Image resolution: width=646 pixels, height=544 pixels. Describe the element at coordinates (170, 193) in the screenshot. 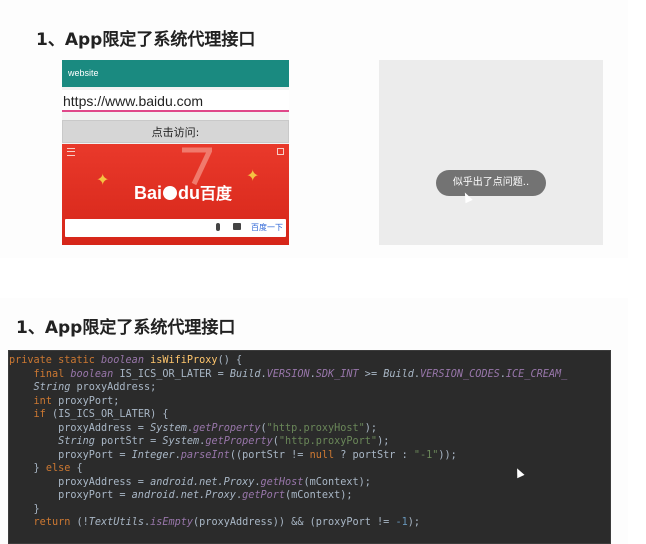

I see `paw-icon` at that location.